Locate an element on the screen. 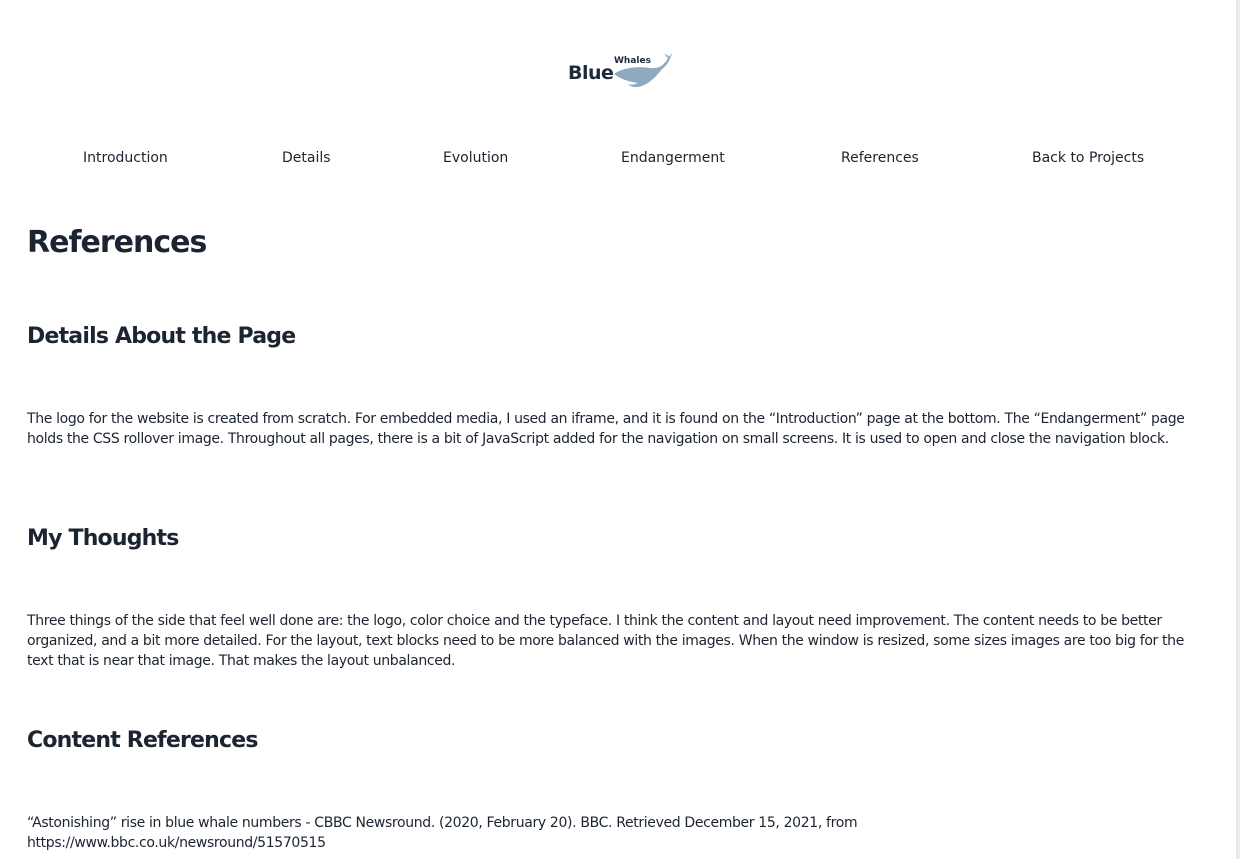 The image size is (1240, 859). nav-link-back-to-projects: Back to Projects is located at coordinates (1088, 158).